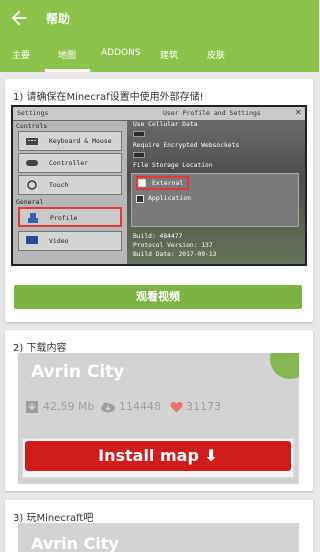 The image size is (320, 552). What do you see at coordinates (108, 407) in the screenshot?
I see `cloud-download-icon` at bounding box center [108, 407].